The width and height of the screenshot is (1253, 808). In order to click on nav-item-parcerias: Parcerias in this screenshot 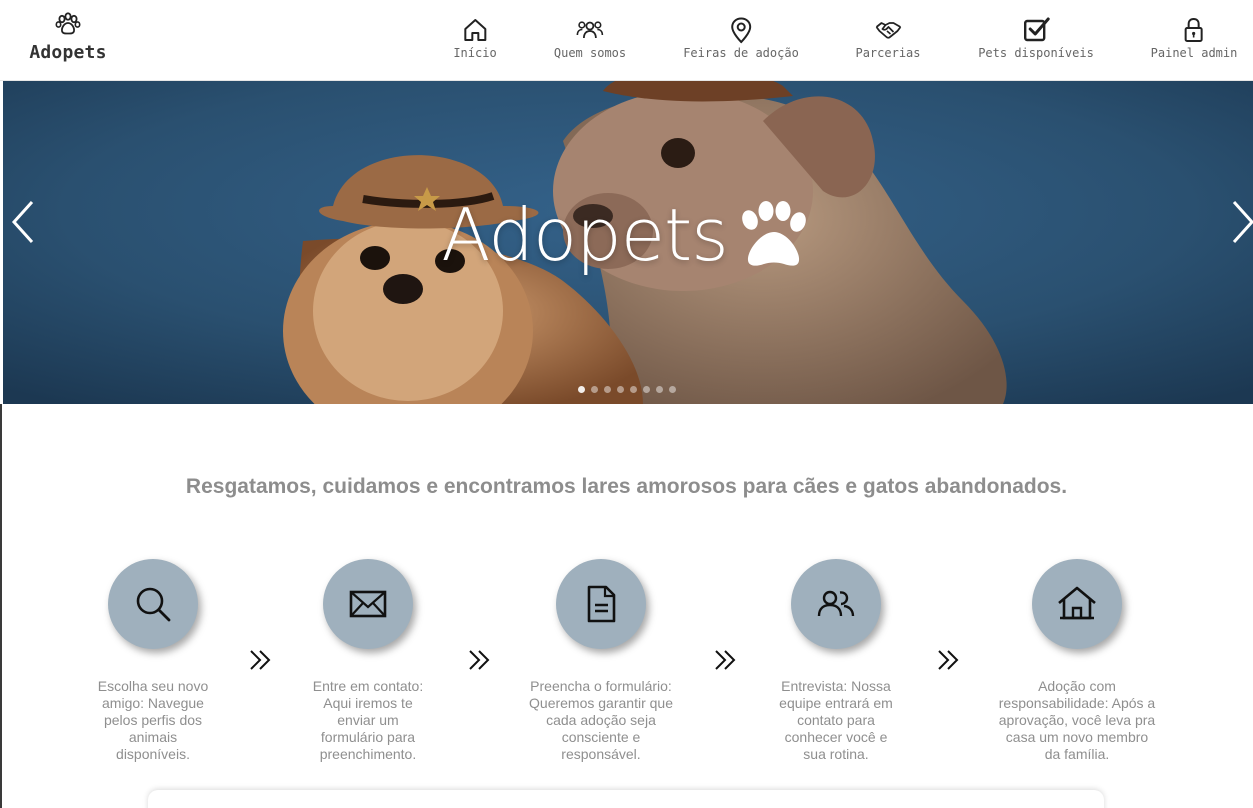, I will do `click(888, 38)`.